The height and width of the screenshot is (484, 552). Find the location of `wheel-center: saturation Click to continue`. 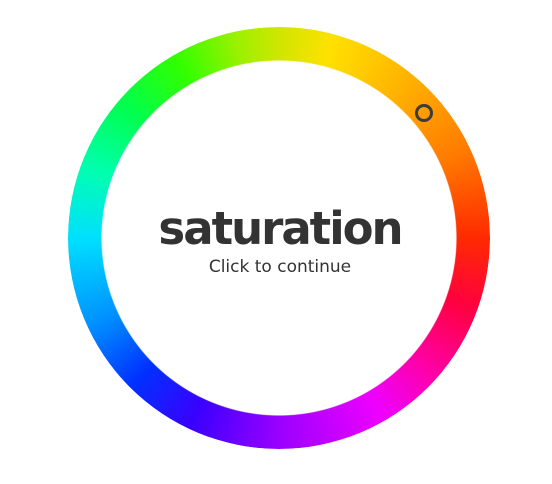

wheel-center: saturation Click to continue is located at coordinates (280, 237).